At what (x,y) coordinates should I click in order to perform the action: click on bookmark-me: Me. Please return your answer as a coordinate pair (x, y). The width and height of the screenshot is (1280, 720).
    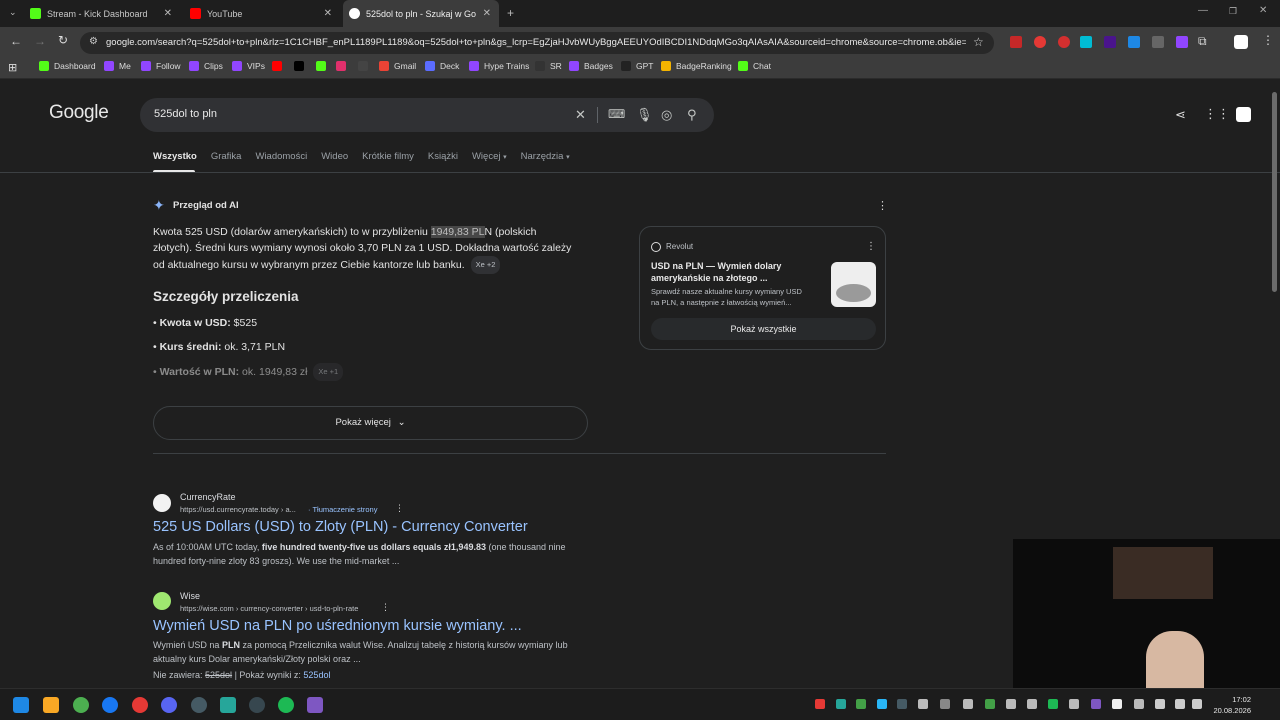
    Looking at the image, I should click on (117, 66).